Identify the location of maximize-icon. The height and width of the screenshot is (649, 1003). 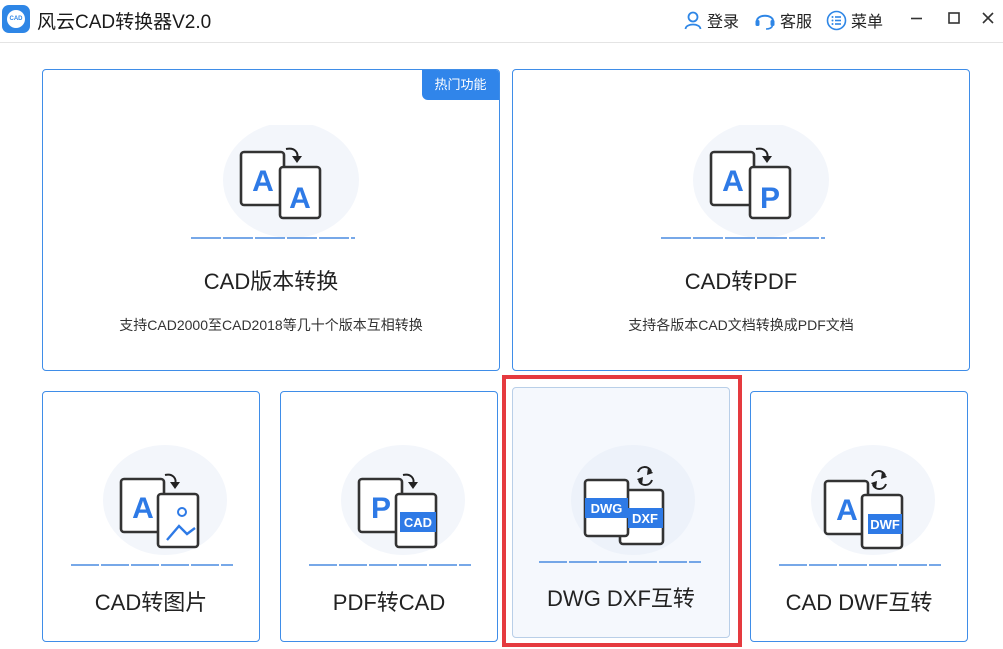
(954, 18).